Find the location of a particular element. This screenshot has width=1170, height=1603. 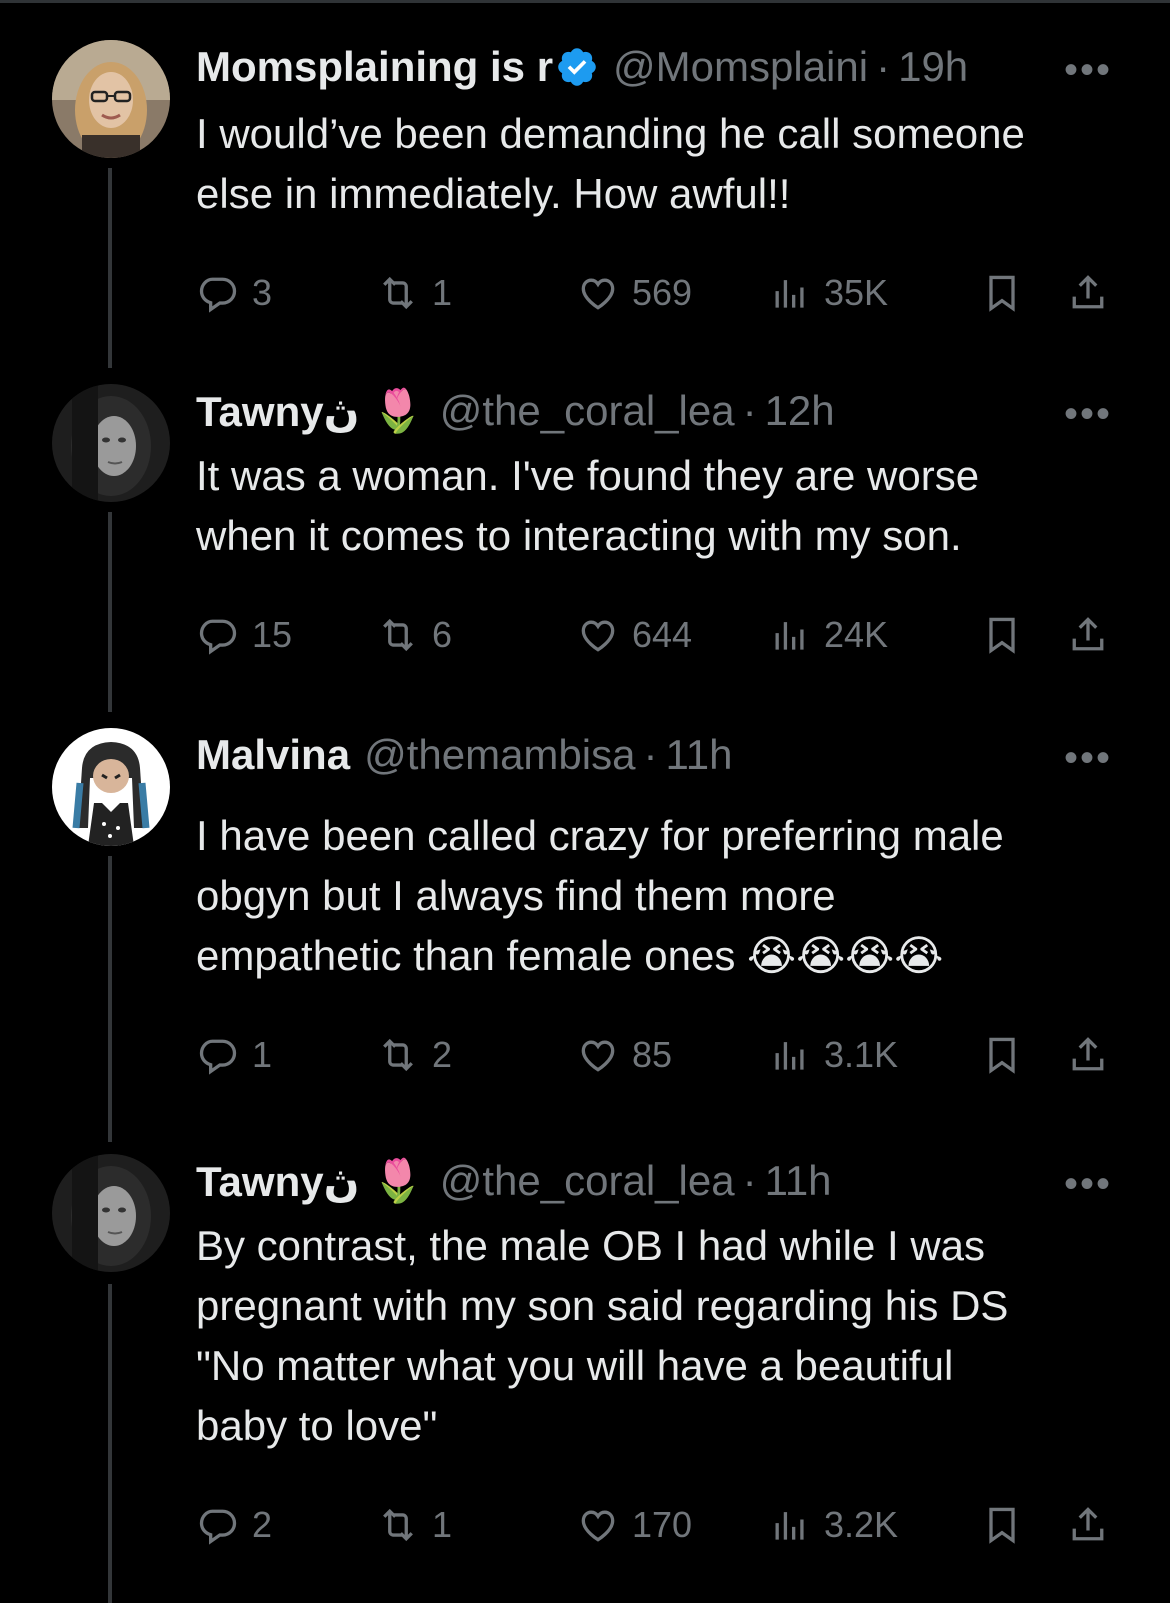

view-count: 3.2K is located at coordinates (861, 1524).